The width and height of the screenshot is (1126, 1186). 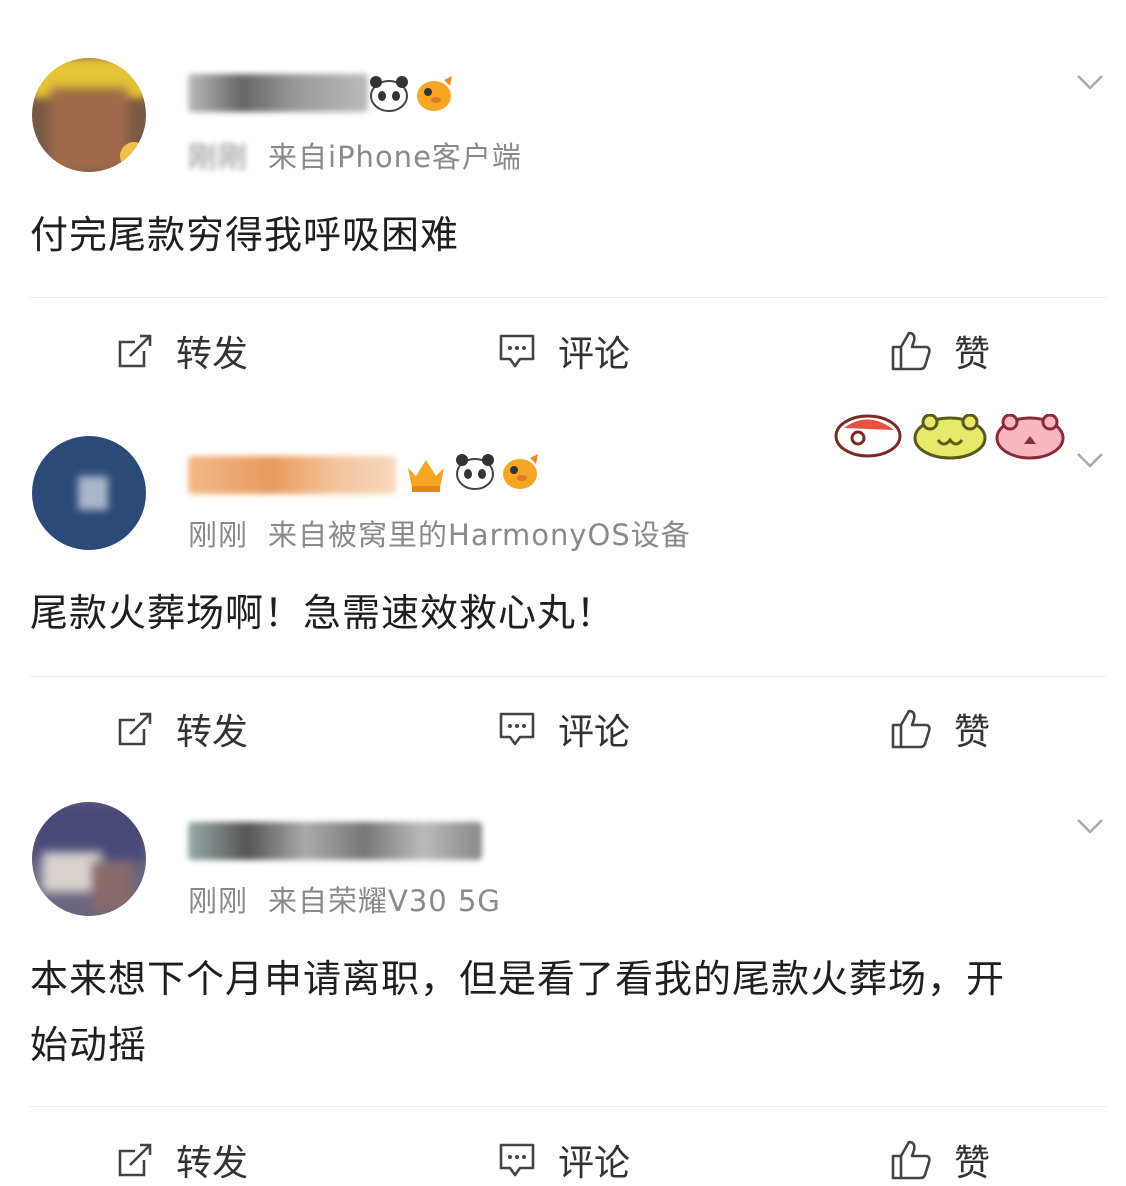 I want to click on post-content: 本来想下个月申请离职，但是看了看我的尾款火葬场，开始动摇, so click(x=518, y=1012).